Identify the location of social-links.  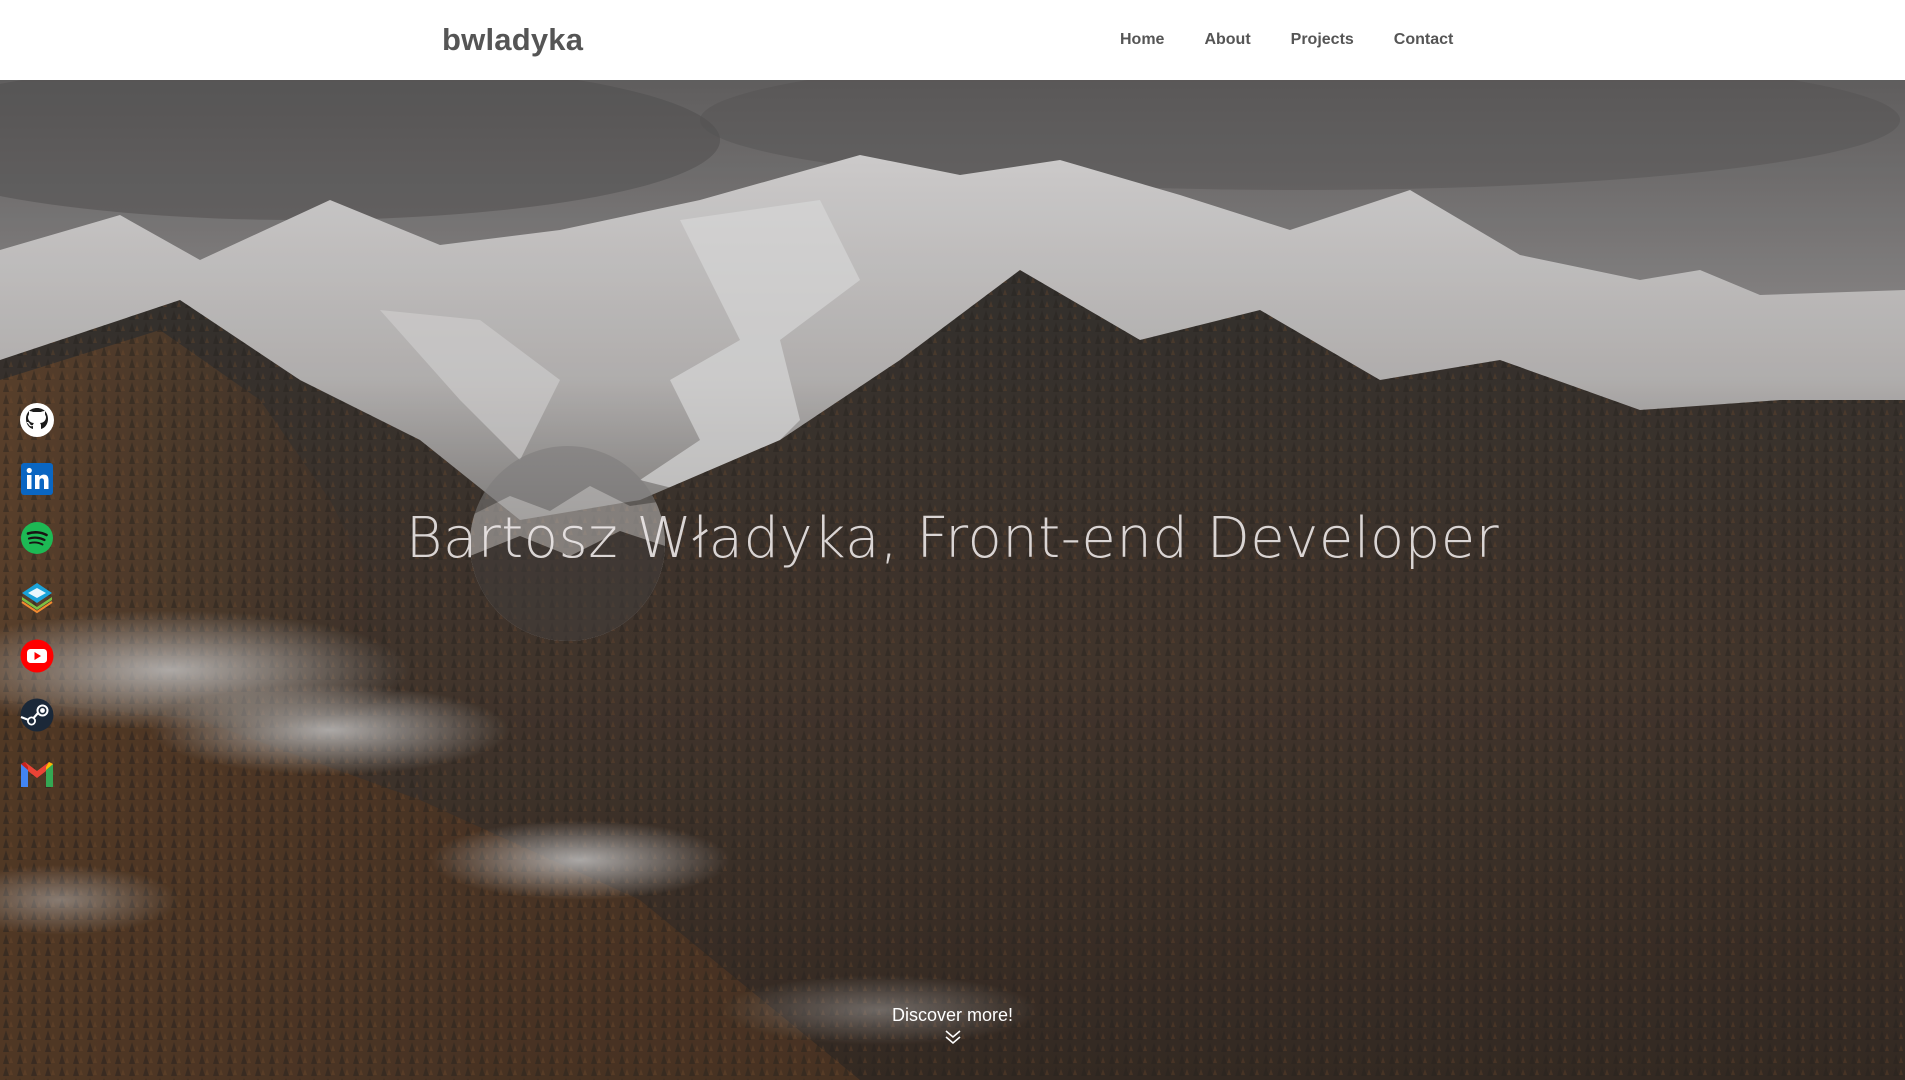
(37, 597).